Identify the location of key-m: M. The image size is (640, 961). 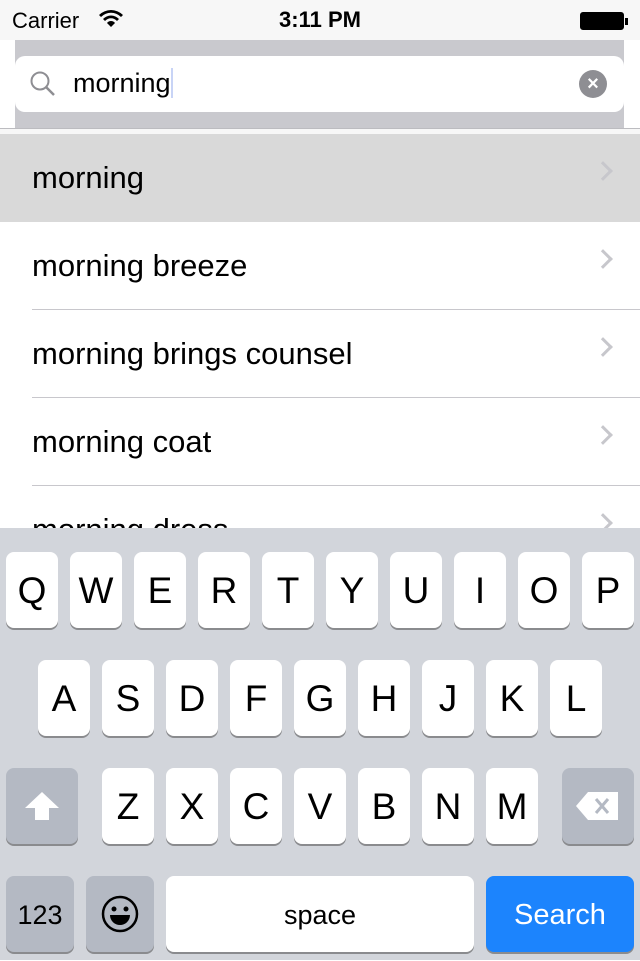
(512, 806).